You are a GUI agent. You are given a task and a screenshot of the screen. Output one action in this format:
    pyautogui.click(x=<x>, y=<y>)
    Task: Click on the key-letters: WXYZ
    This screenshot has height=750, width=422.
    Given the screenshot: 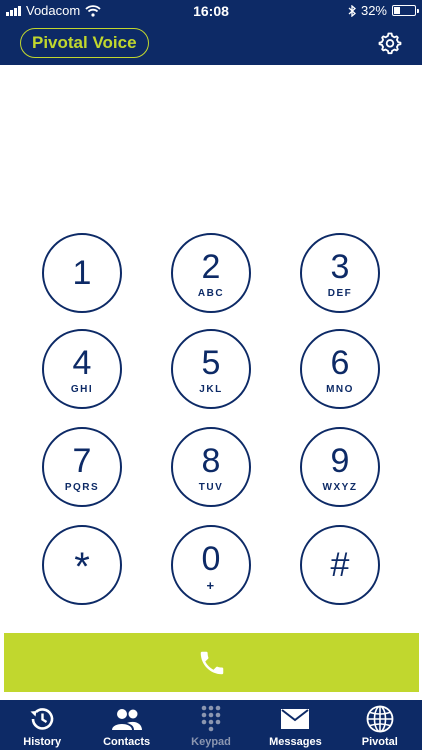 What is the action you would take?
    pyautogui.click(x=340, y=487)
    